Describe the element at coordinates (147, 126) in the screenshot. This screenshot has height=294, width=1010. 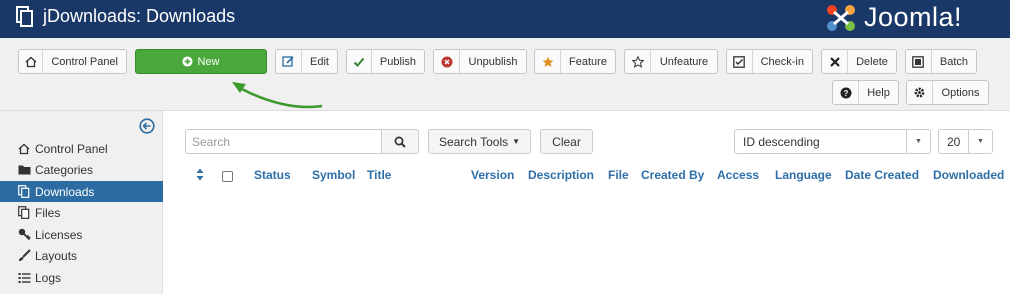
I see `collapse-sidebar-icon` at that location.